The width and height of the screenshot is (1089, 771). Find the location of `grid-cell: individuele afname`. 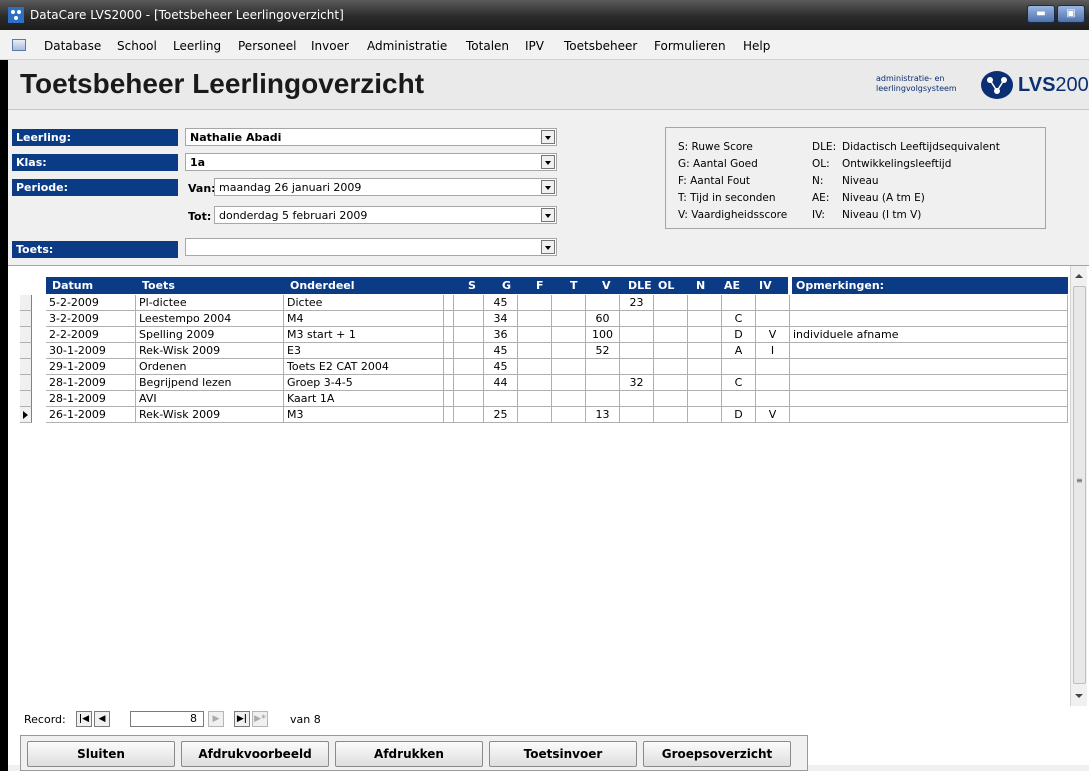

grid-cell: individuele afname is located at coordinates (929, 335).